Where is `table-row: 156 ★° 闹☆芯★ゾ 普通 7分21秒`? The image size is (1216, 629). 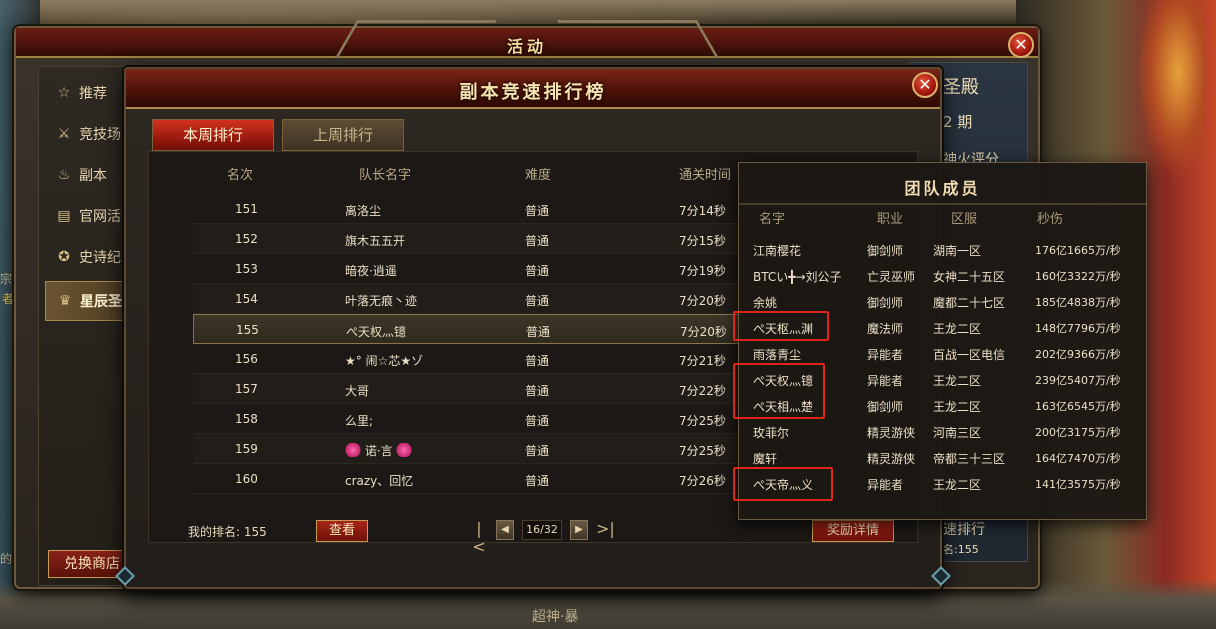
table-row: 156 ★° 闹☆芯★ゾ 普通 7分21秒 is located at coordinates (468, 359).